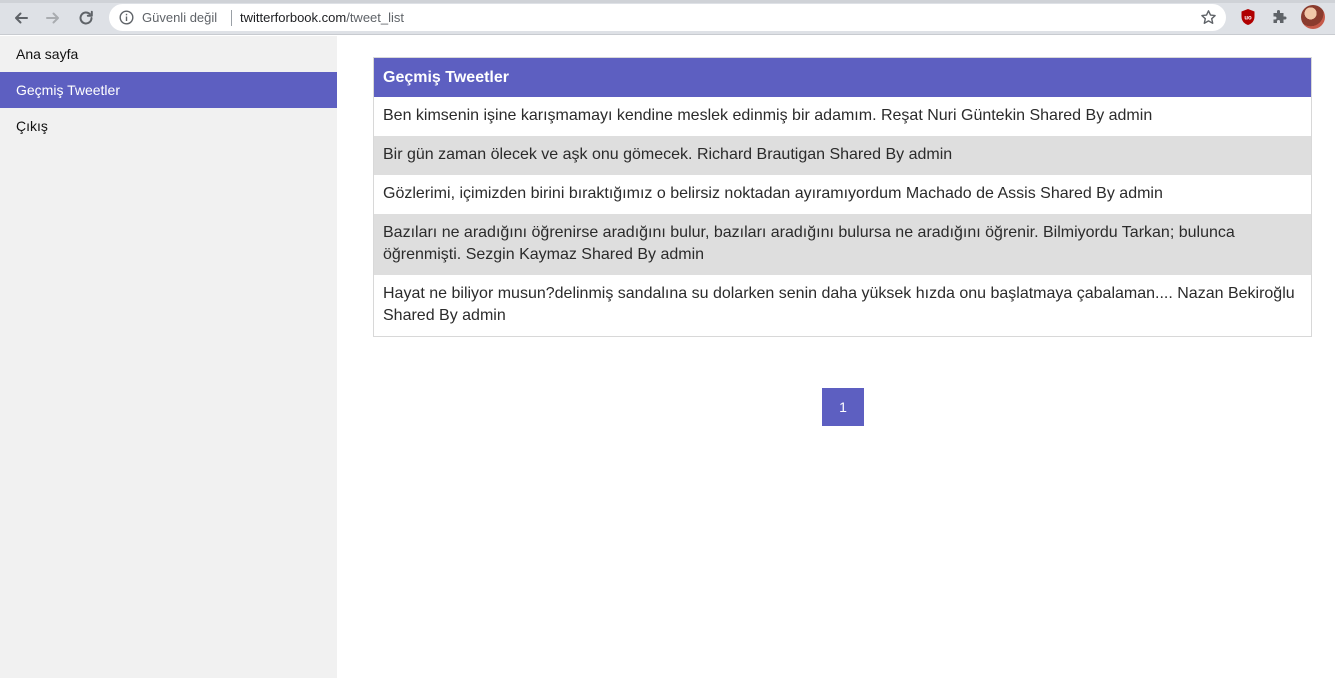 The height and width of the screenshot is (678, 1335). What do you see at coordinates (667, 1) in the screenshot?
I see `tab-strip-edge` at bounding box center [667, 1].